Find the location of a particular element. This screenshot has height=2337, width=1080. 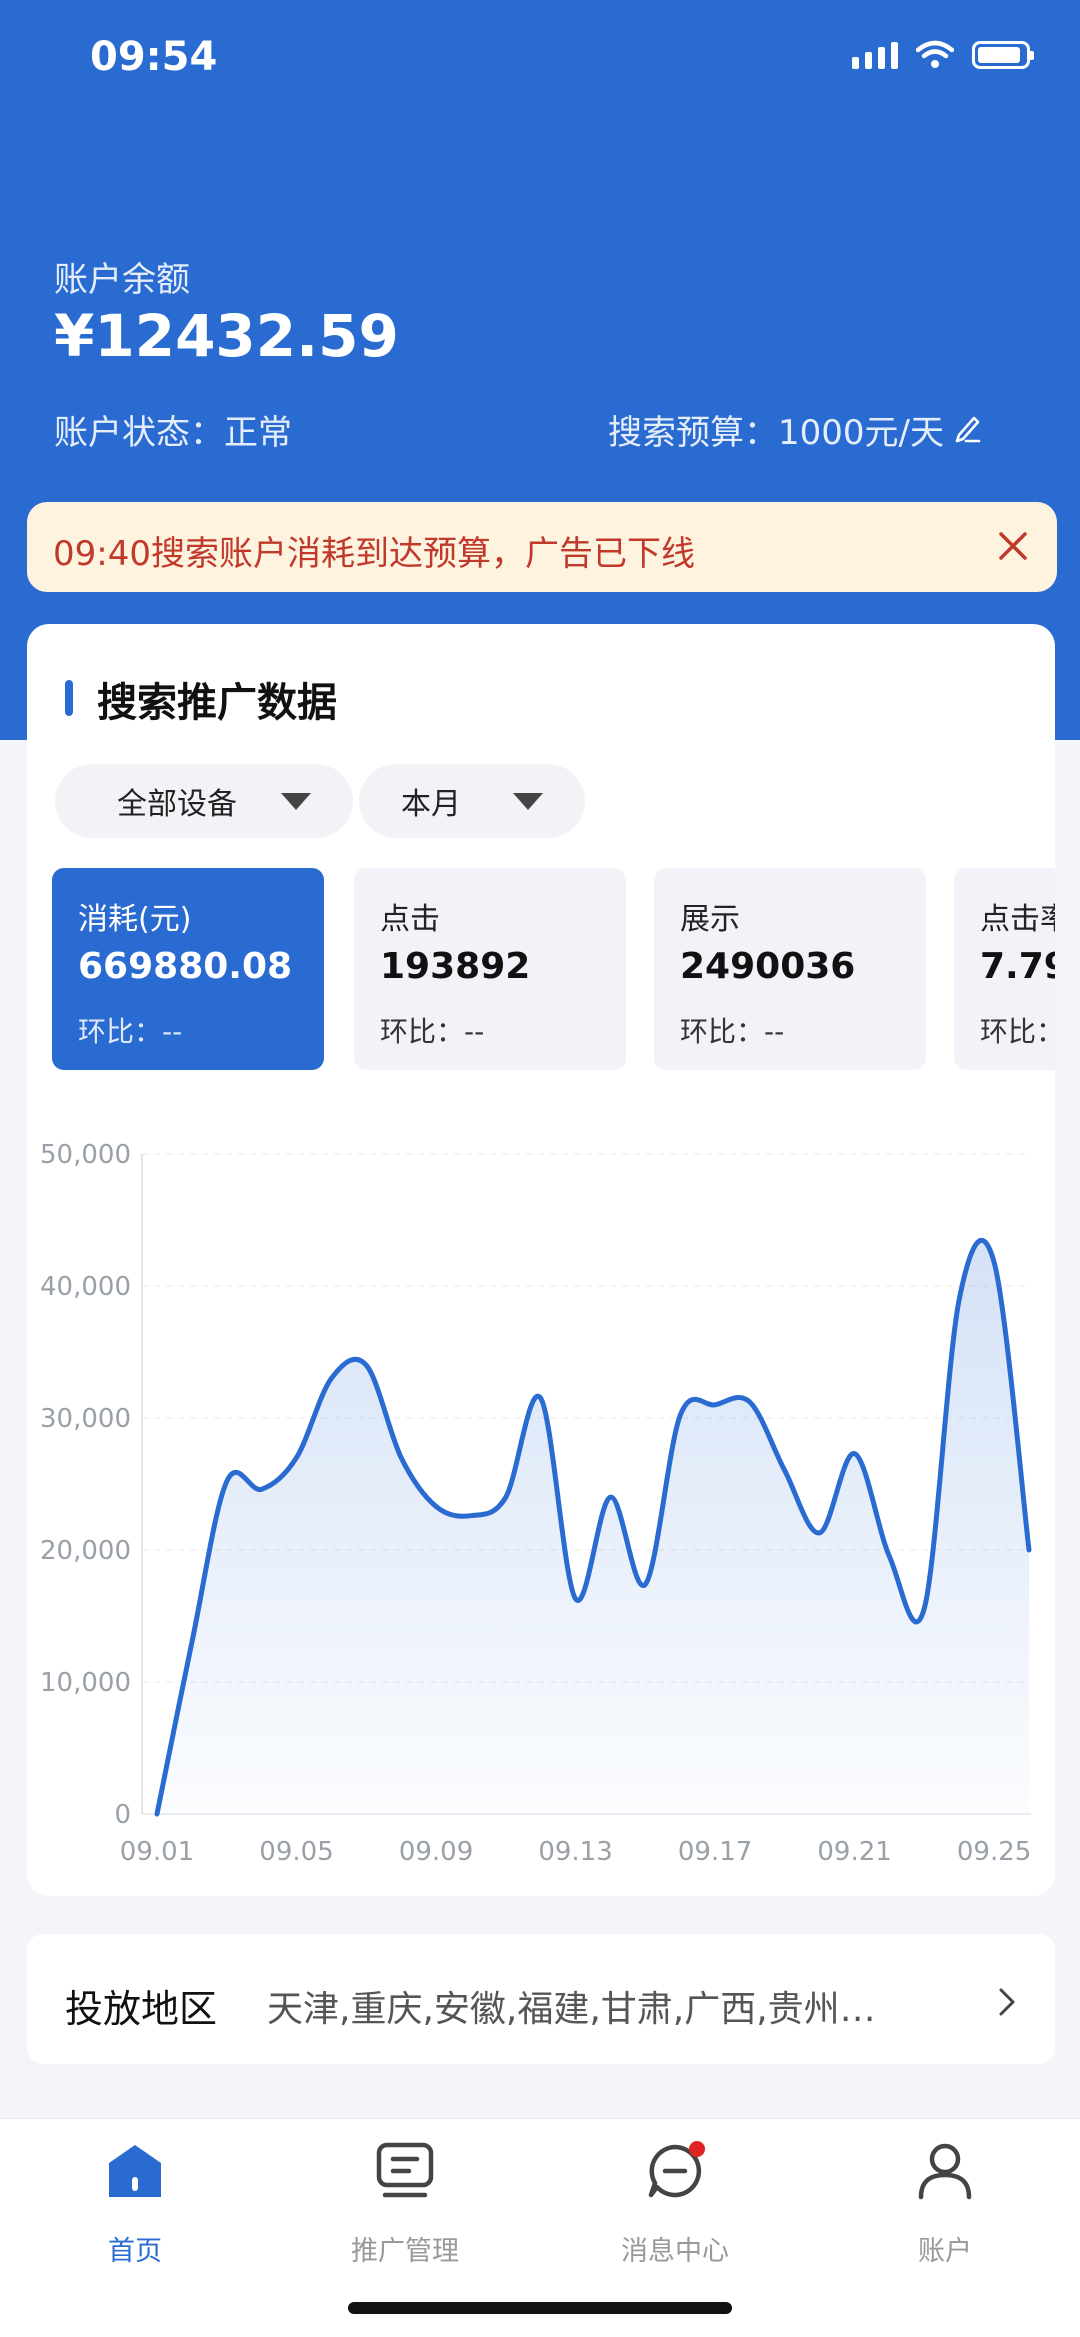

x-tick-label: 09.05 is located at coordinates (296, 1852).